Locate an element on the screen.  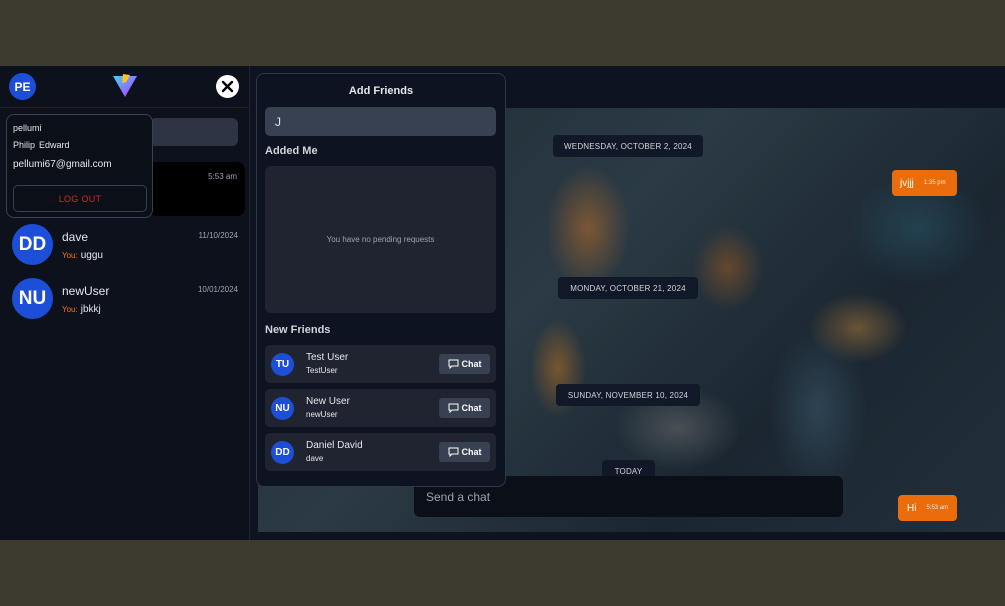
friend-row: NU New User newUser Chat is located at coordinates (380, 408).